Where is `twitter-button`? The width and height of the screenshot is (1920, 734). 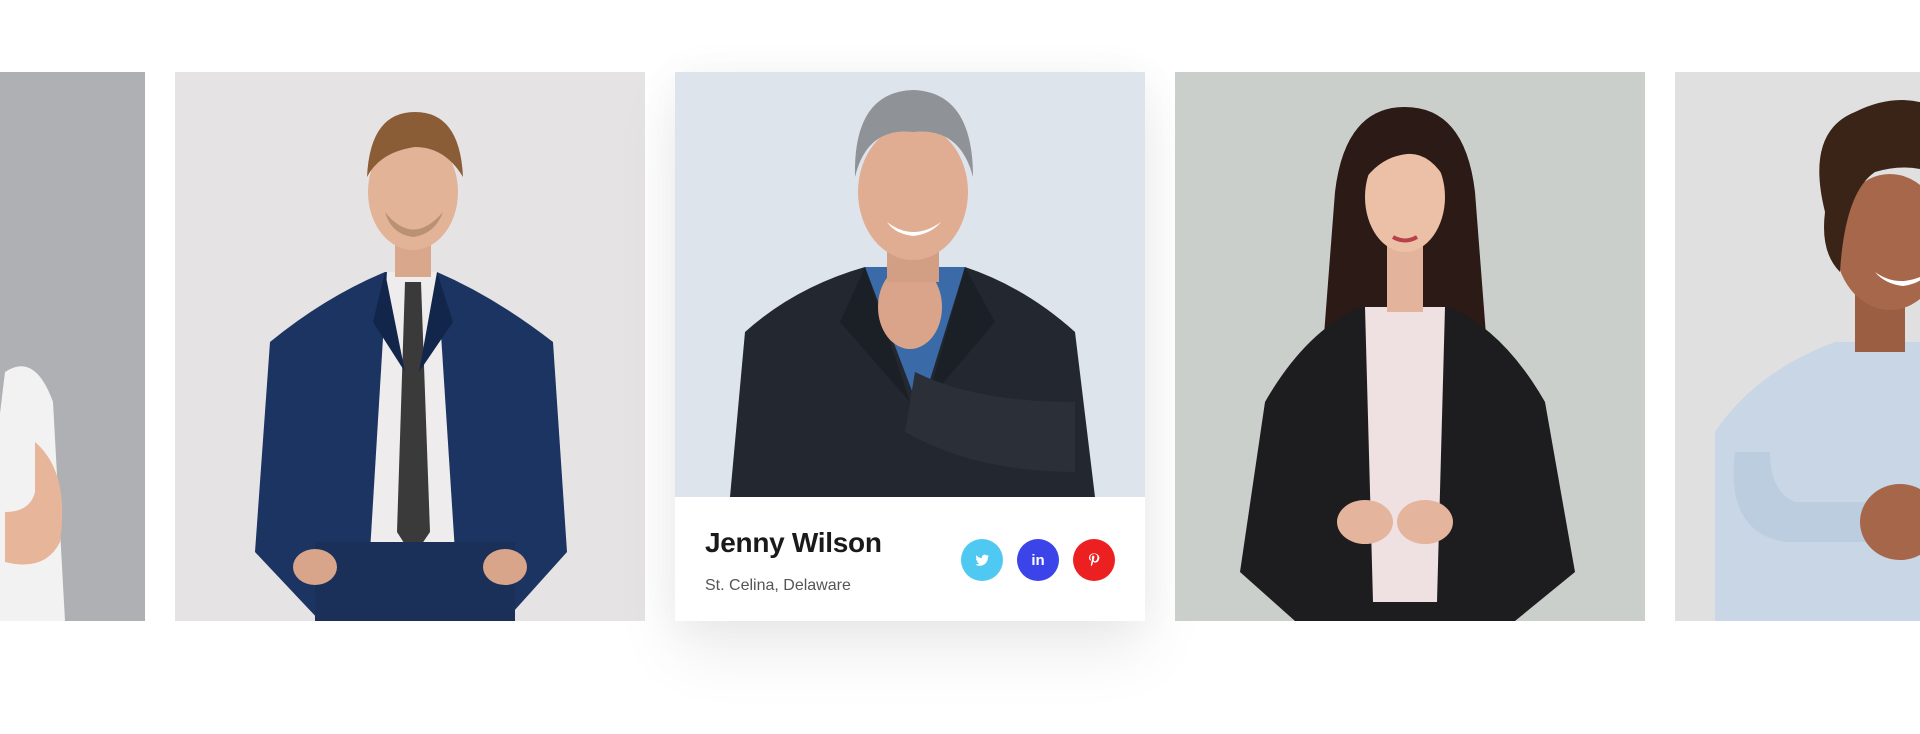 twitter-button is located at coordinates (982, 560).